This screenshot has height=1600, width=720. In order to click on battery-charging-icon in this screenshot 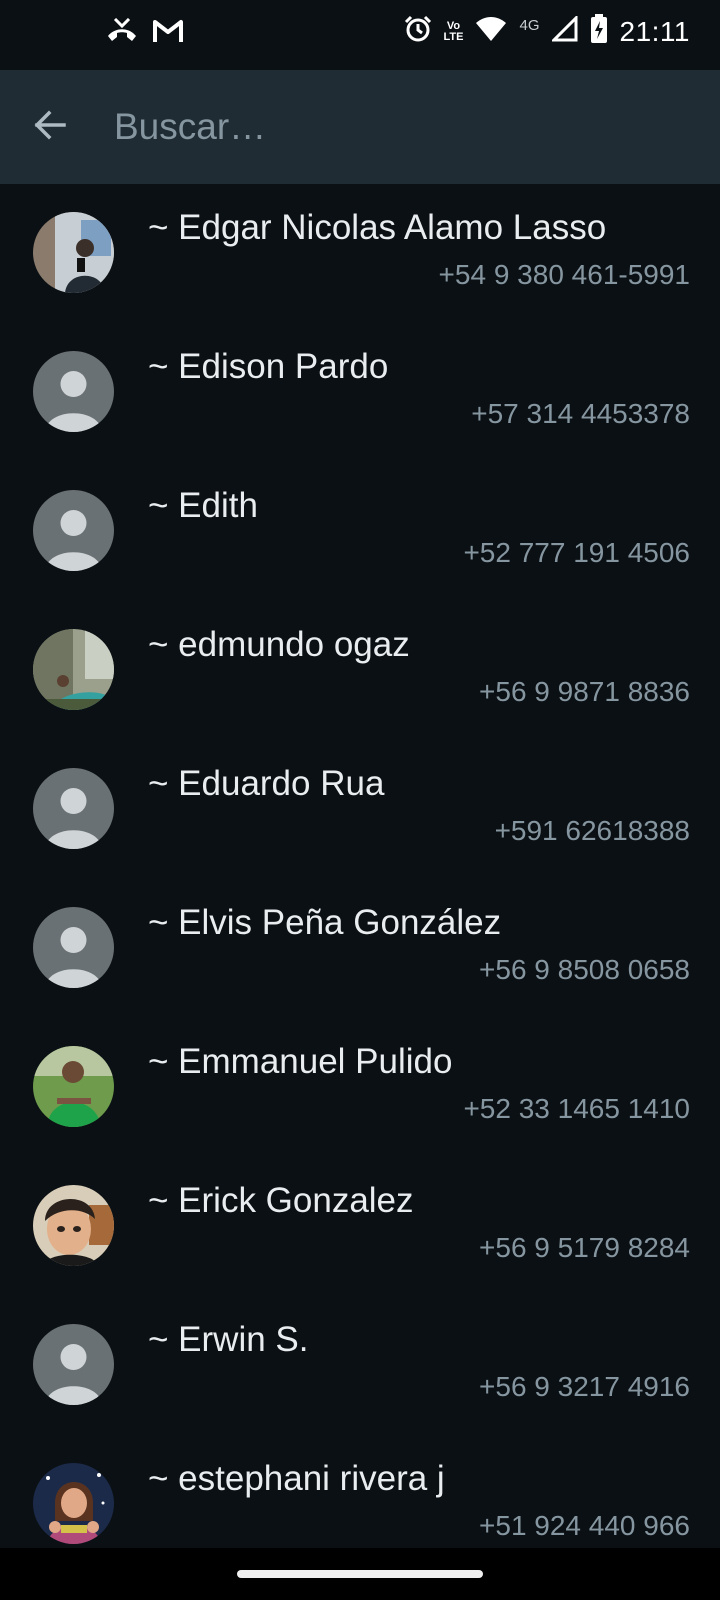, I will do `click(599, 31)`.